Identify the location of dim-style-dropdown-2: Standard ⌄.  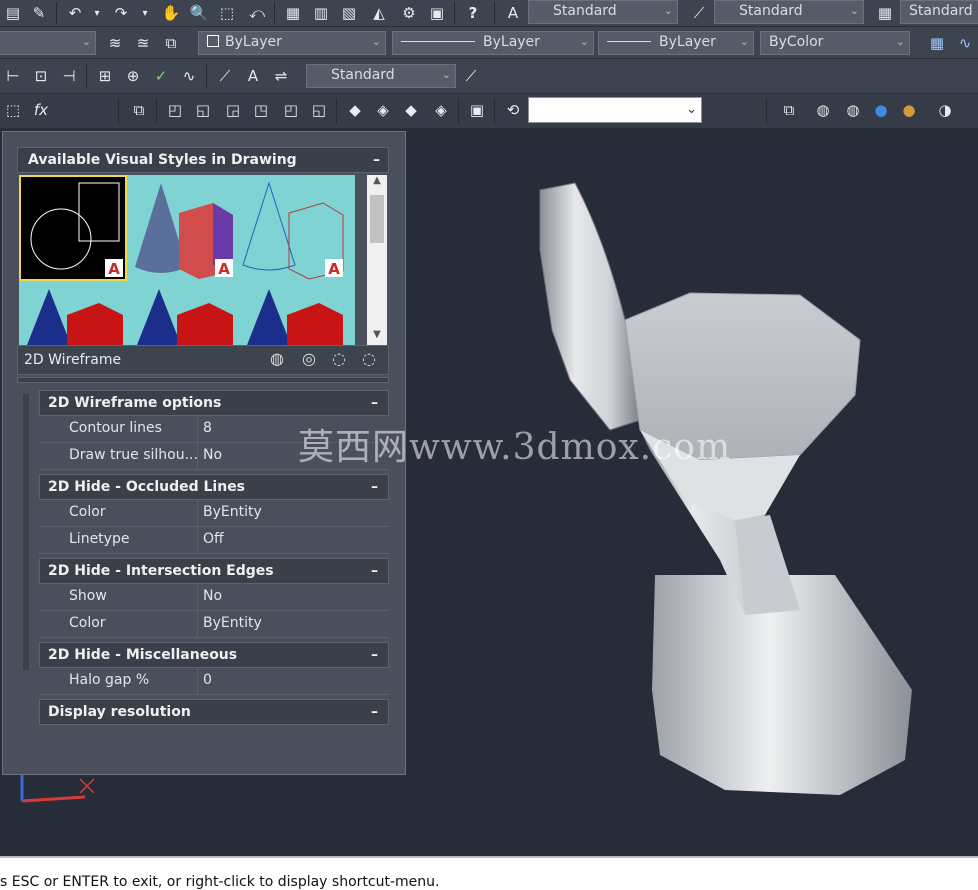
(381, 76).